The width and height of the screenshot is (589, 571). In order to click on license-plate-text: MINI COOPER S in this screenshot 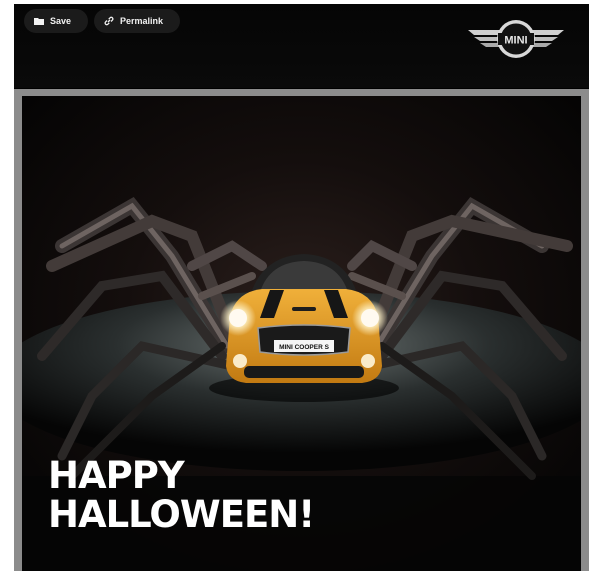, I will do `click(304, 347)`.